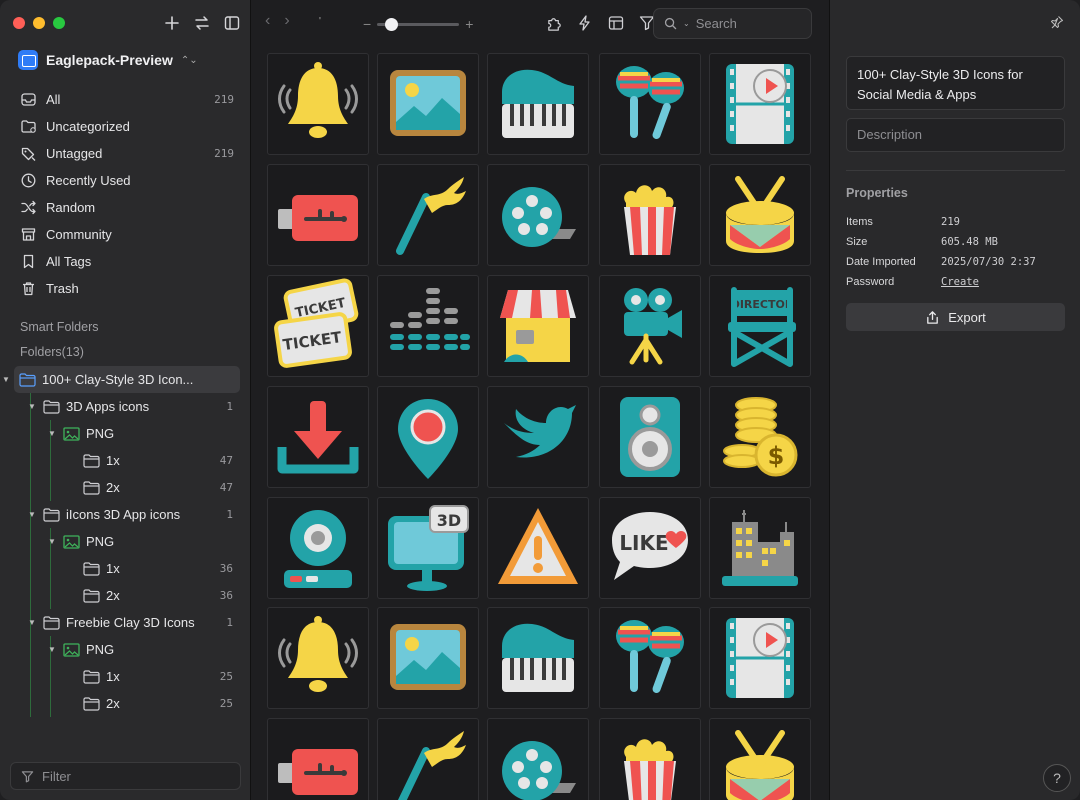 This screenshot has height=800, width=1080. Describe the element at coordinates (960, 282) in the screenshot. I see `create-password-link: Create` at that location.